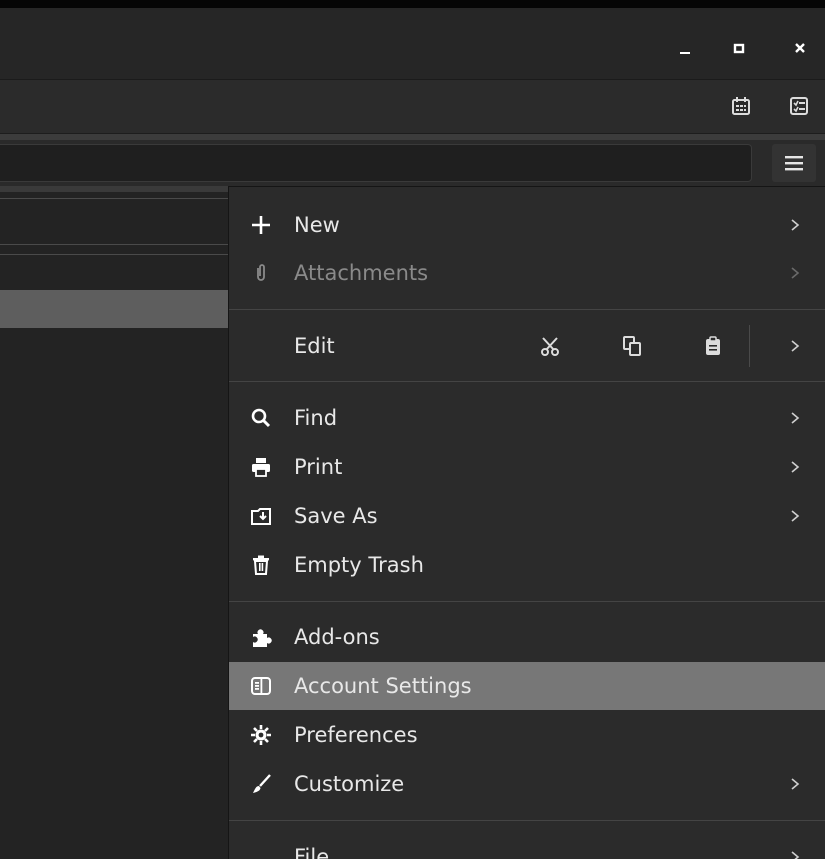  Describe the element at coordinates (685, 48) in the screenshot. I see `minimize-icon` at that location.